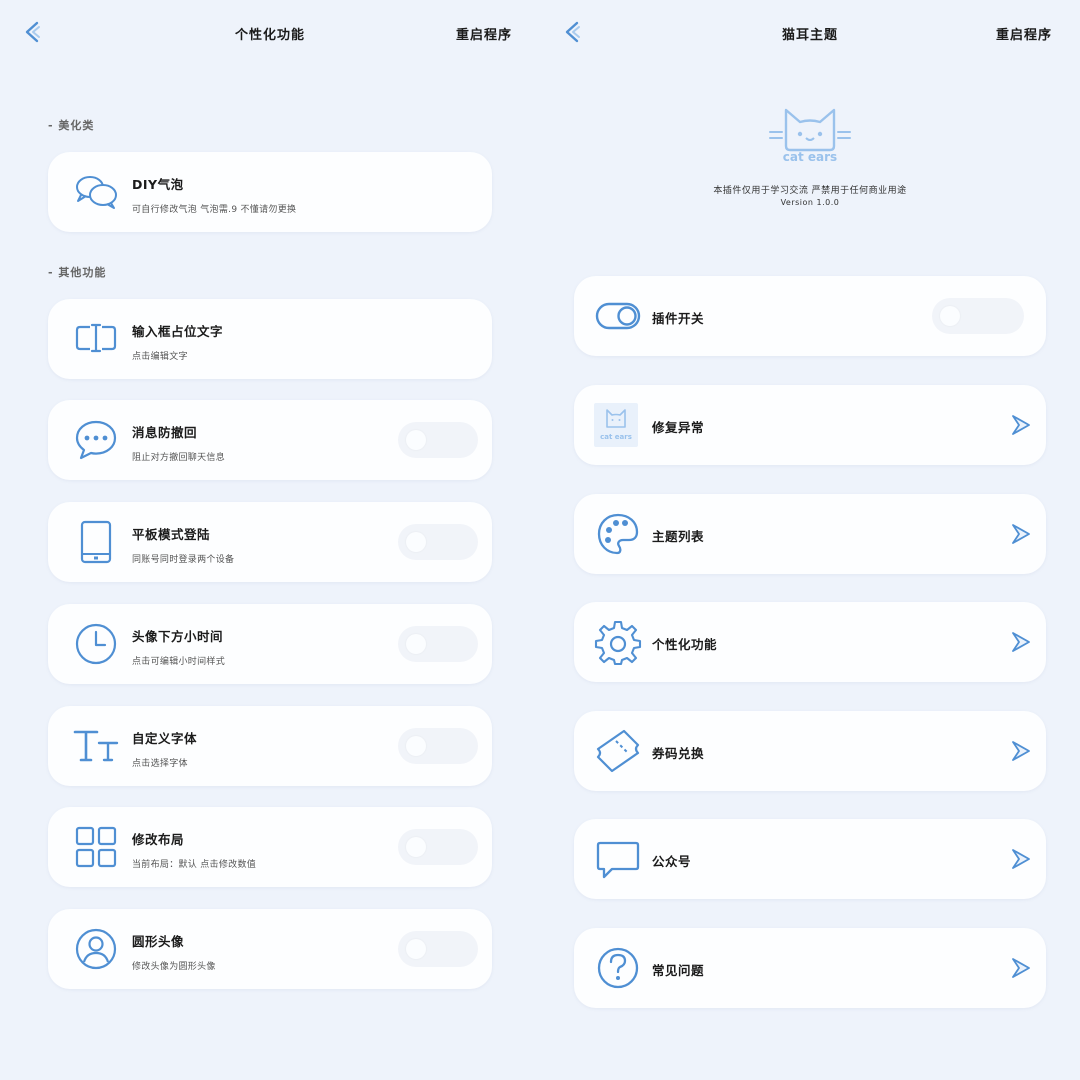  Describe the element at coordinates (810, 191) in the screenshot. I see `disclaimer-text: 本插件仅用于学习交流 严禁用于任何商业用途` at that location.